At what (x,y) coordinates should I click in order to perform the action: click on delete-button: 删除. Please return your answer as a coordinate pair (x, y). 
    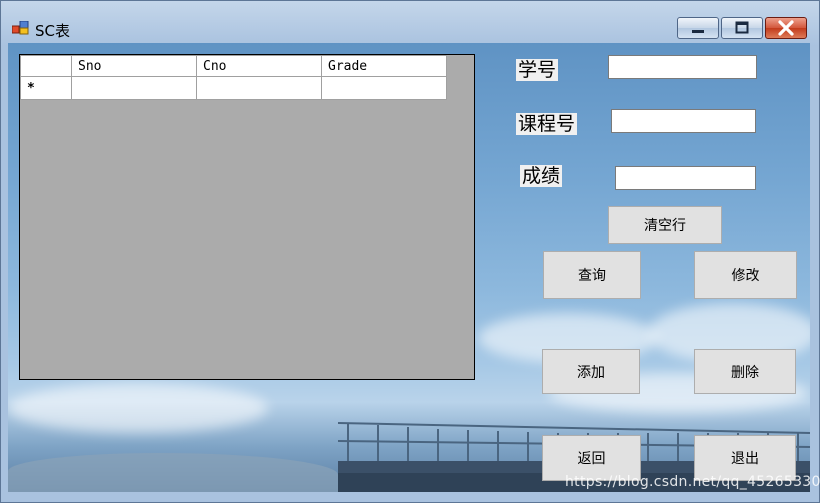
    Looking at the image, I should click on (745, 371).